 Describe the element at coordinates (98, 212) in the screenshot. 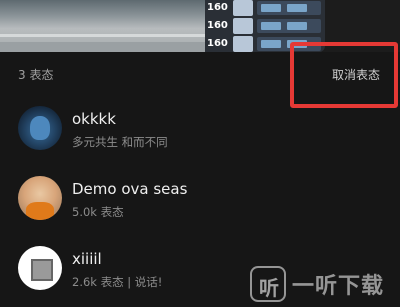

I see `user-subtitle: 5.0k 表态` at that location.